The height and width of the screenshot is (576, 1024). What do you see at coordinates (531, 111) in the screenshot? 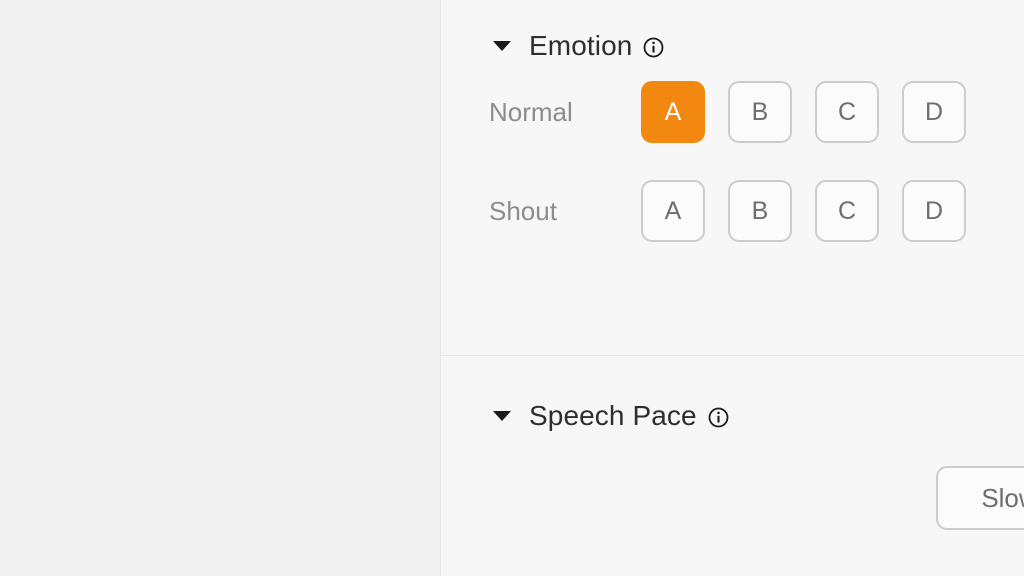
I see `emotion-row-label-normal: Normal` at bounding box center [531, 111].